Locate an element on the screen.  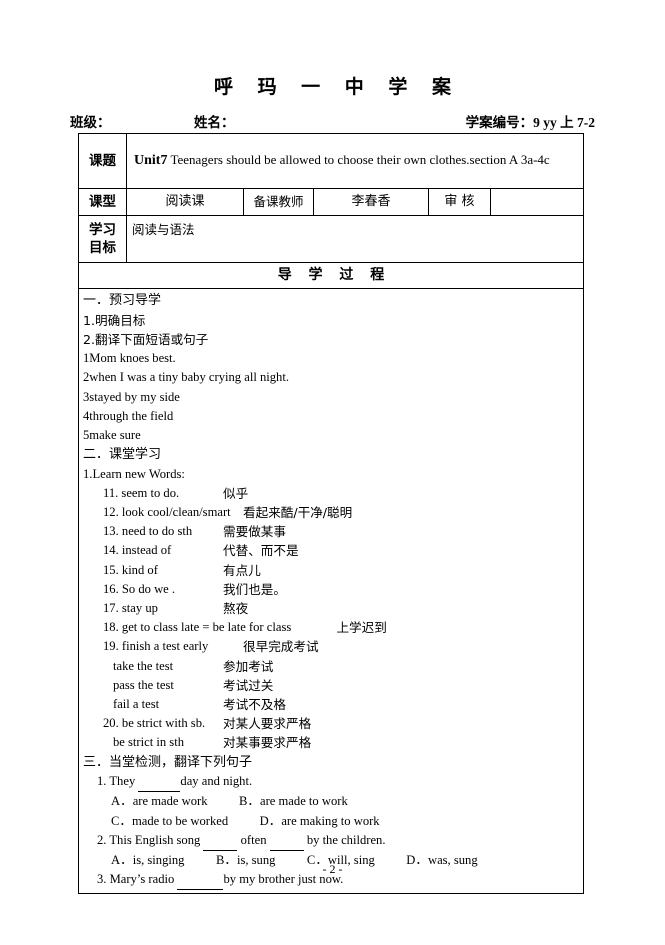
vocab-chinese: 有点儿 is located at coordinates (242, 570).